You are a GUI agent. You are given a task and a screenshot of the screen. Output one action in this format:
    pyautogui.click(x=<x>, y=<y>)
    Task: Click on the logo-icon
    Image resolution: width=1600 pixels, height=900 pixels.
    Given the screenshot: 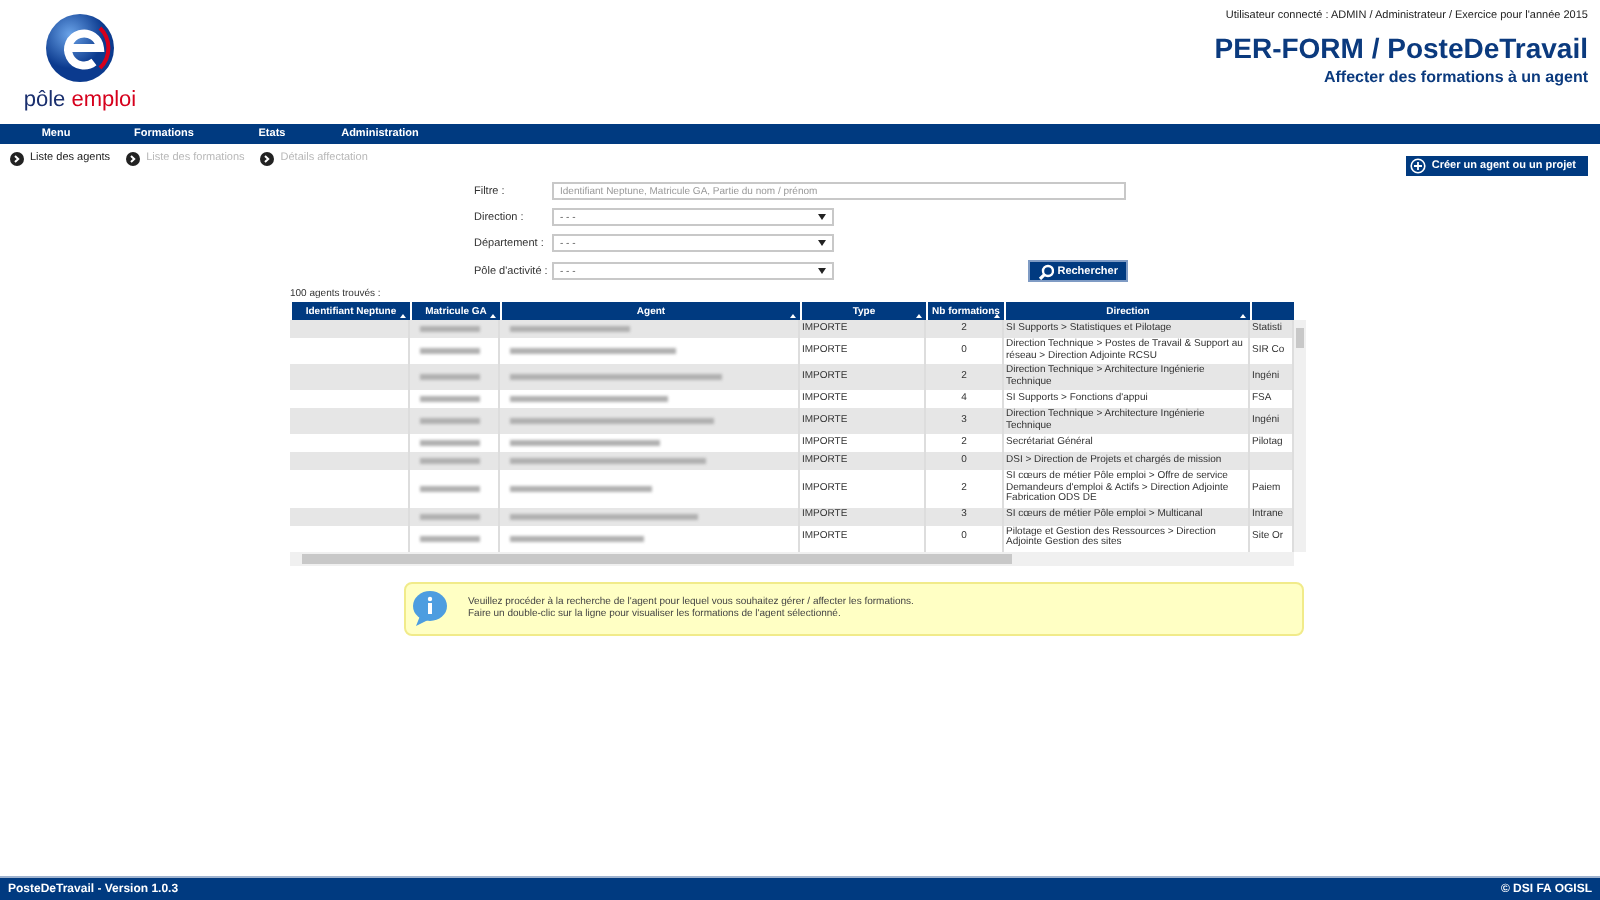 What is the action you would take?
    pyautogui.click(x=80, y=48)
    